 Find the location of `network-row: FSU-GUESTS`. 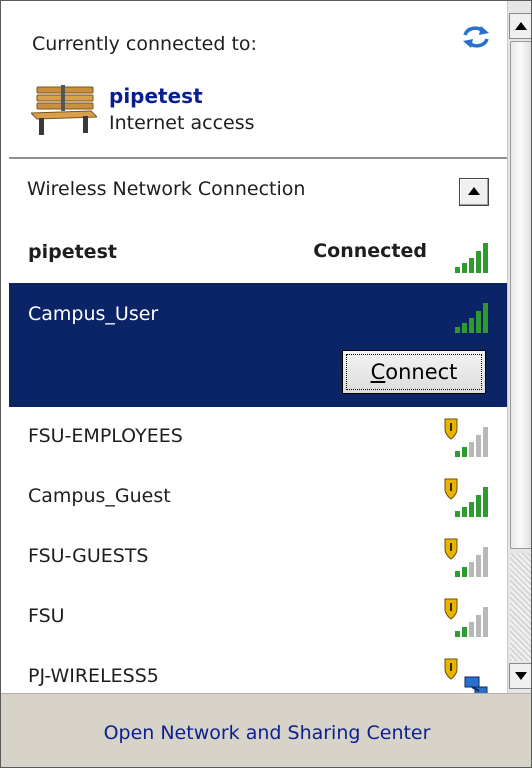

network-row: FSU-GUESTS is located at coordinates (258, 557).